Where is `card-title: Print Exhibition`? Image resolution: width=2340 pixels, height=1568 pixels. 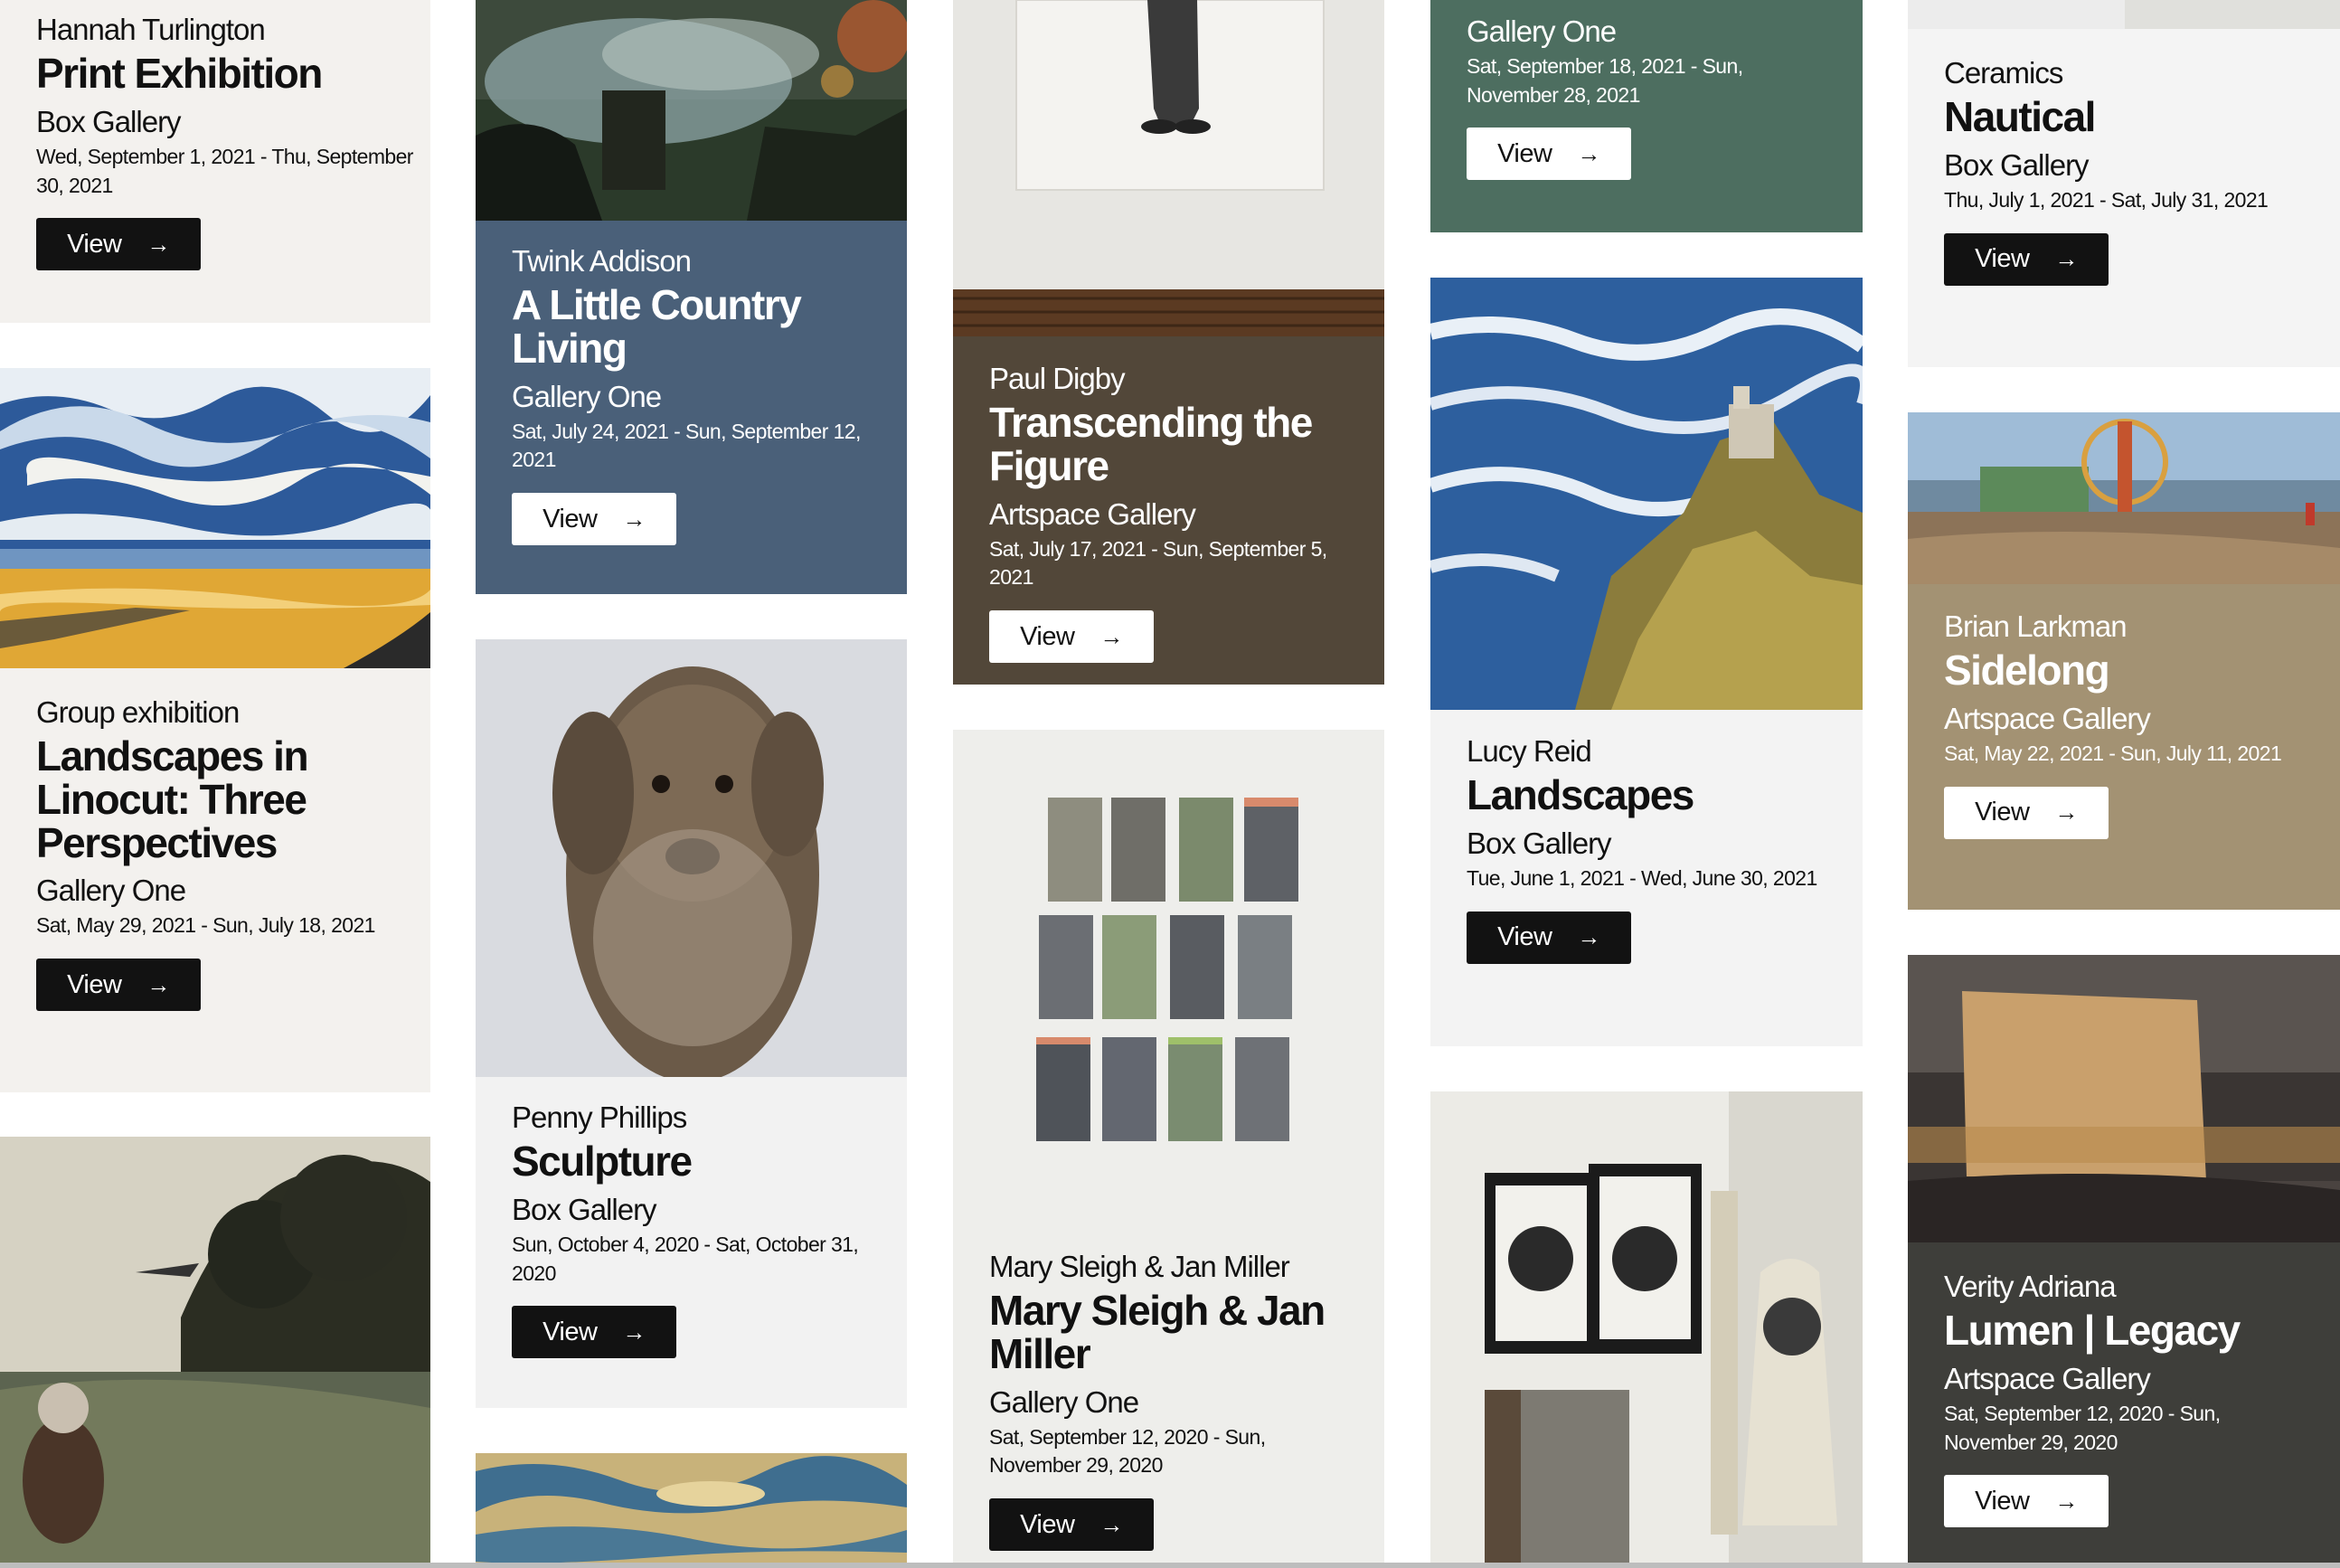 card-title: Print Exhibition is located at coordinates (180, 73).